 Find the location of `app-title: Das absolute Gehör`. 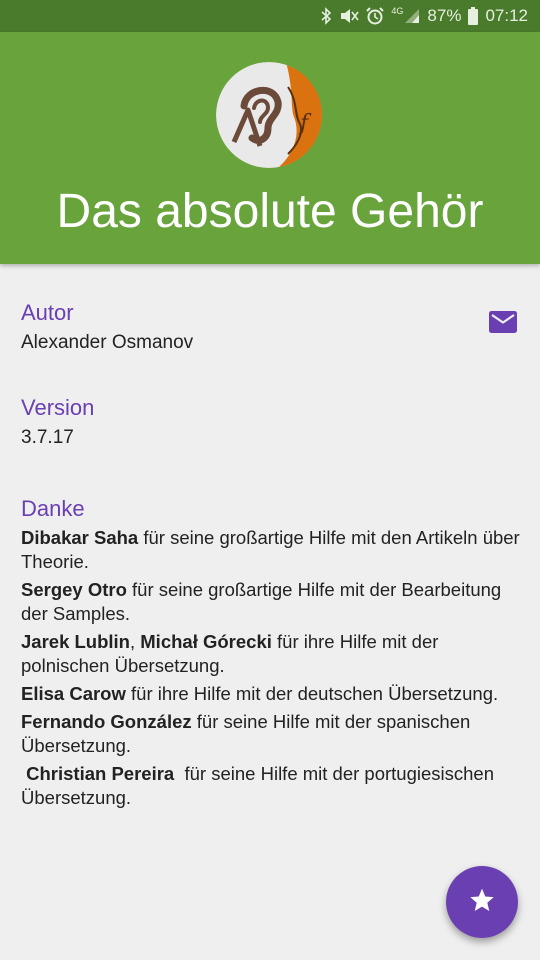

app-title: Das absolute Gehör is located at coordinates (270, 211).